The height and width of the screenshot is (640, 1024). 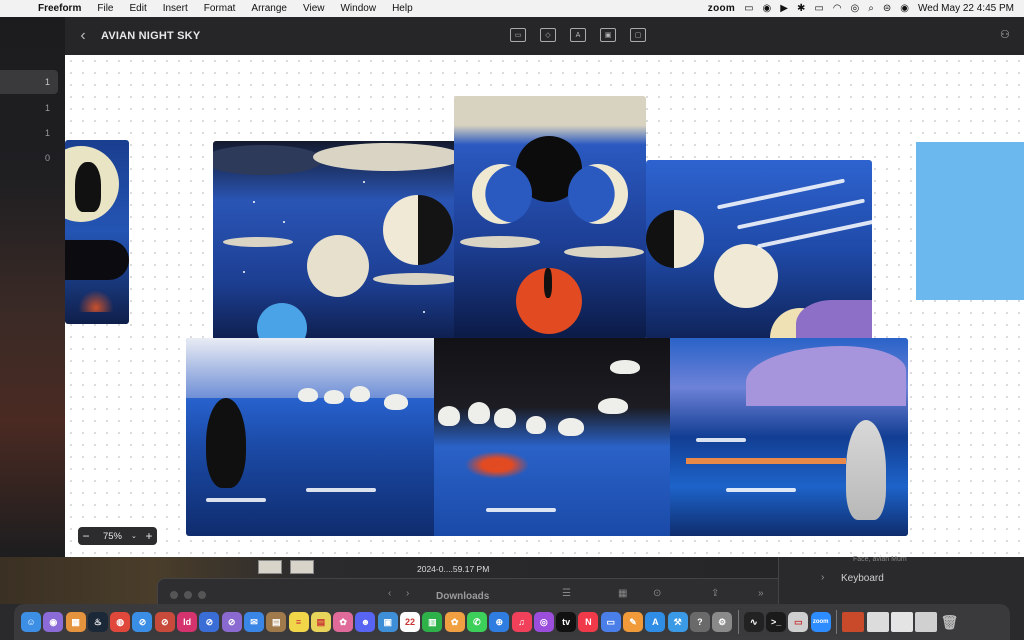 What do you see at coordinates (566, 593) in the screenshot?
I see `list-view-icon: ☰` at bounding box center [566, 593].